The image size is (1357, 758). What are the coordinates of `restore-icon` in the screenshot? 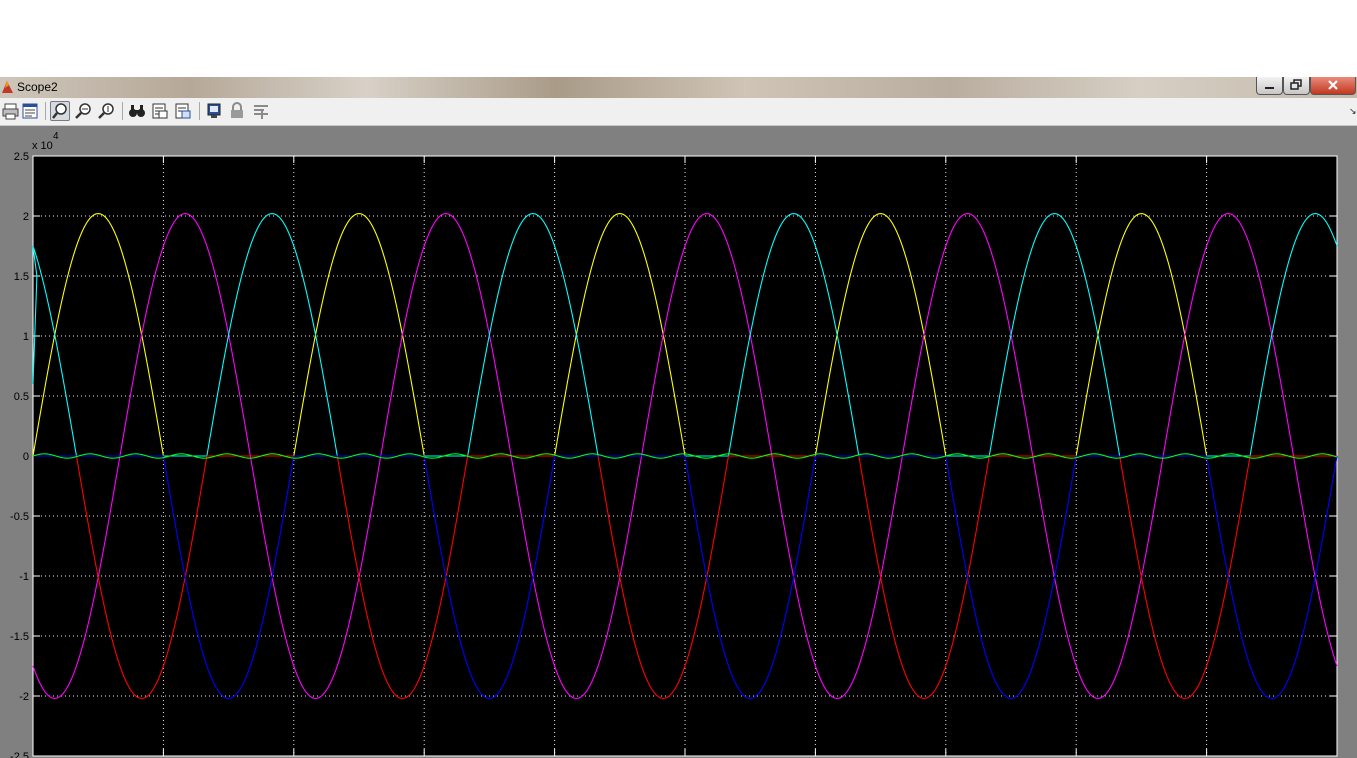 It's located at (1296, 84).